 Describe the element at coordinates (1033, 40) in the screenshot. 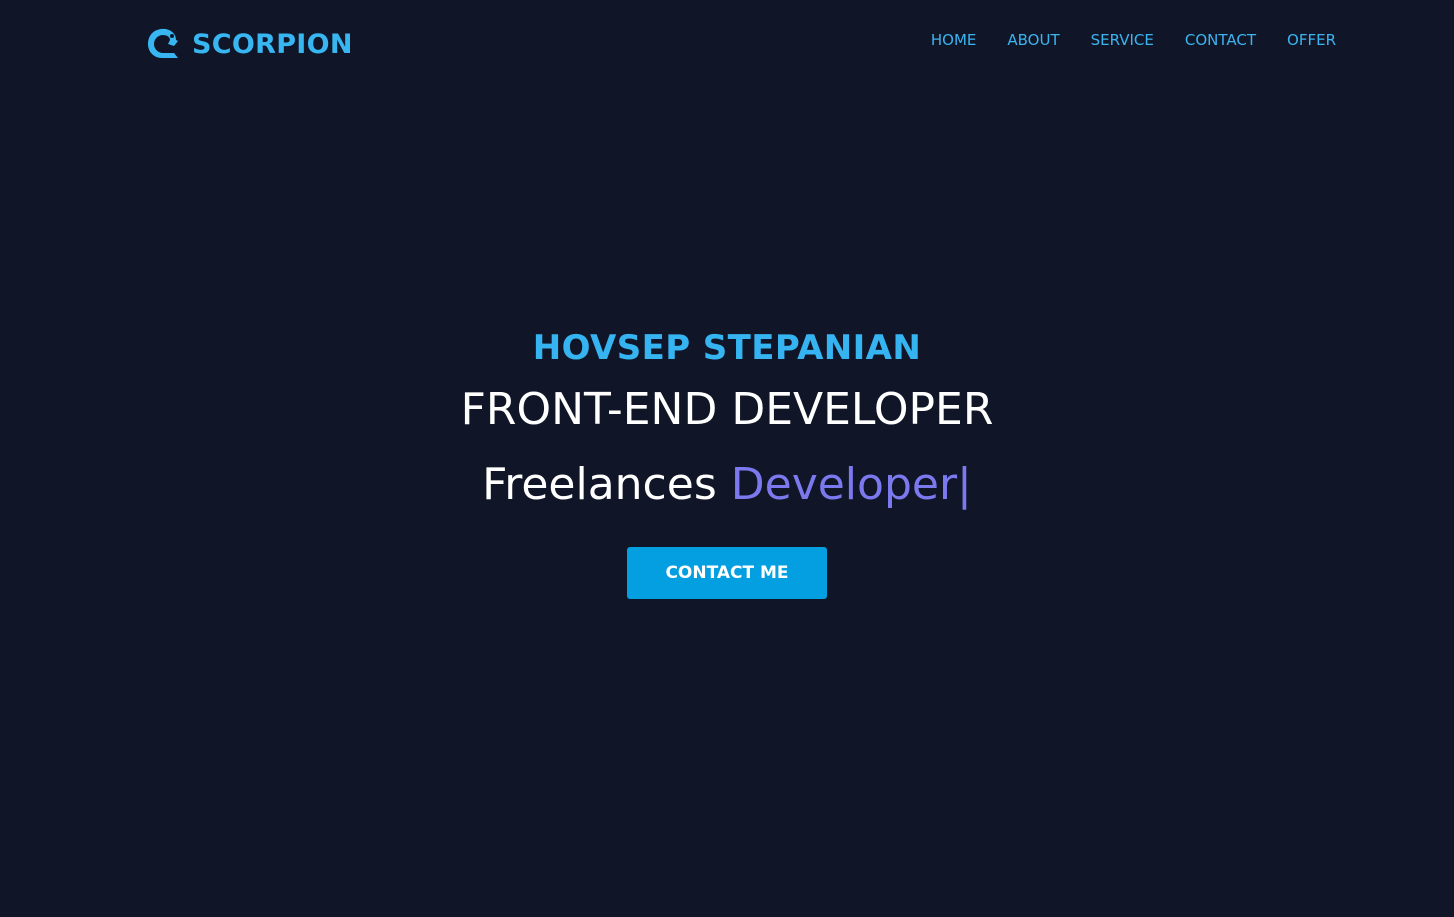

I see `nav-item-about: ABOUT` at that location.